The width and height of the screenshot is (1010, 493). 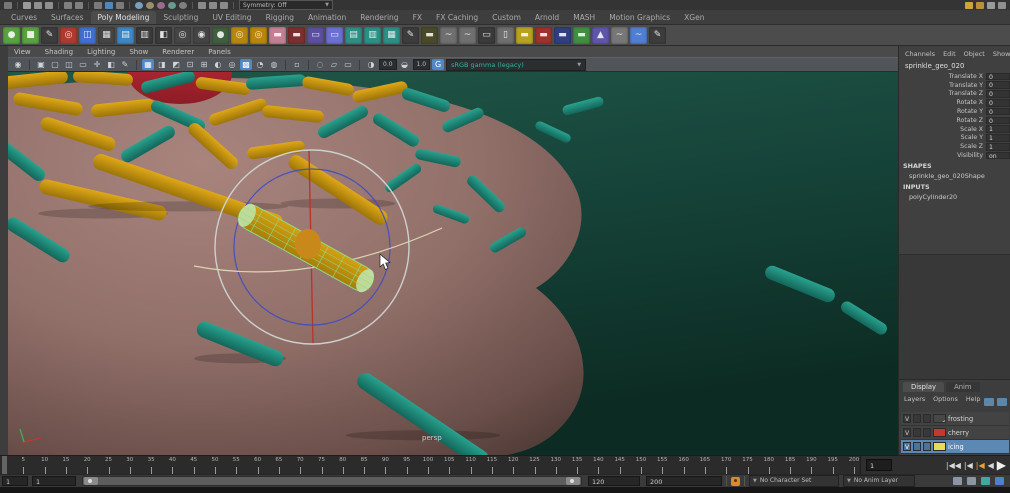 What do you see at coordinates (372, 35) in the screenshot?
I see `multi-cut-icon: ▥` at bounding box center [372, 35].